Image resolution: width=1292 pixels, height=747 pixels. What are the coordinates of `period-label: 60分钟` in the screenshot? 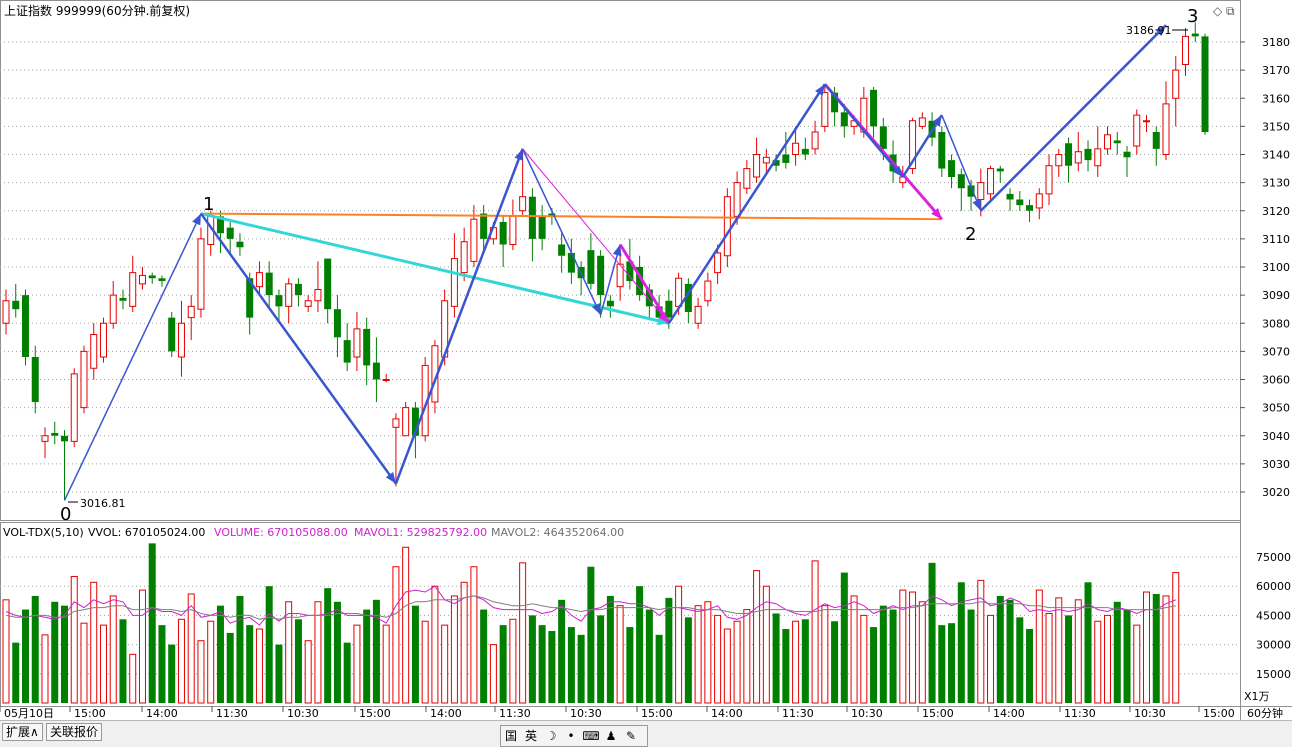 It's located at (1265, 713).